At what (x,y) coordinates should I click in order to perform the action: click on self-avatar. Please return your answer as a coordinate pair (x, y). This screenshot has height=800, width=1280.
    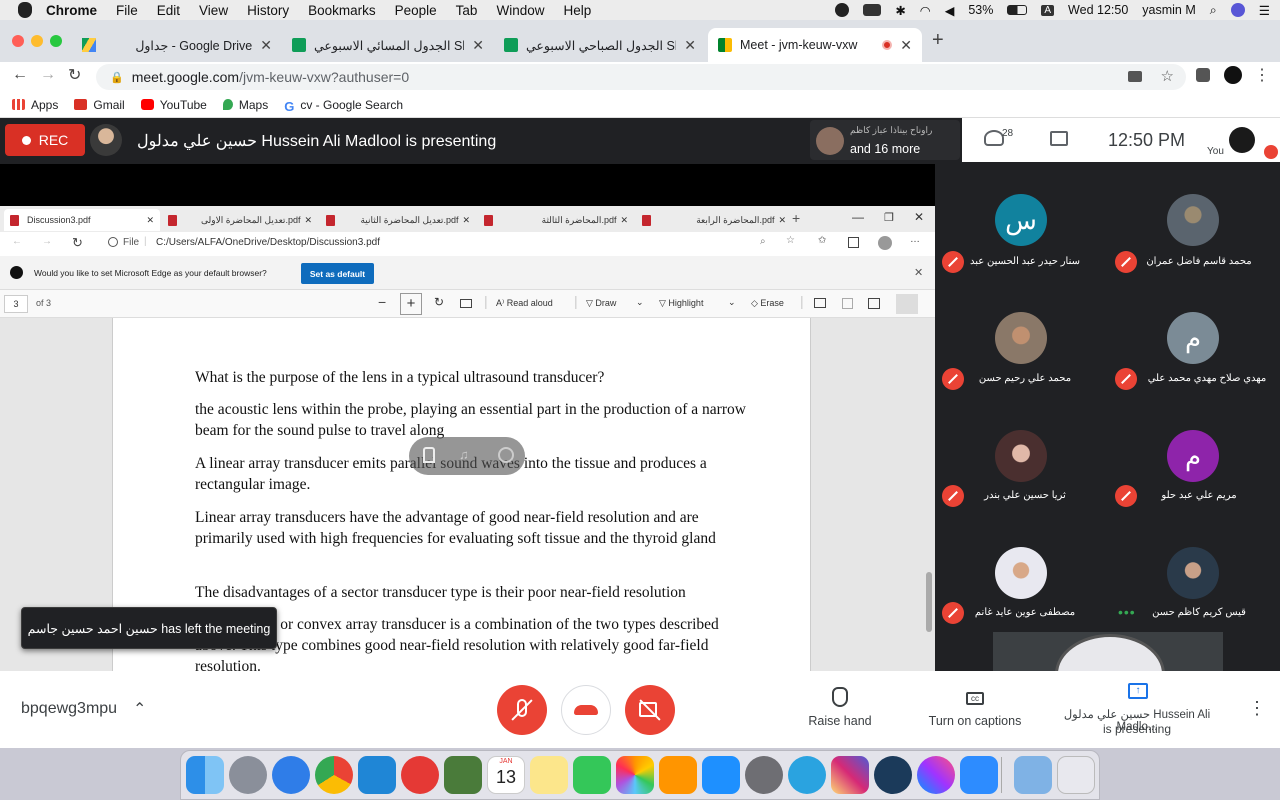
    Looking at the image, I should click on (1242, 140).